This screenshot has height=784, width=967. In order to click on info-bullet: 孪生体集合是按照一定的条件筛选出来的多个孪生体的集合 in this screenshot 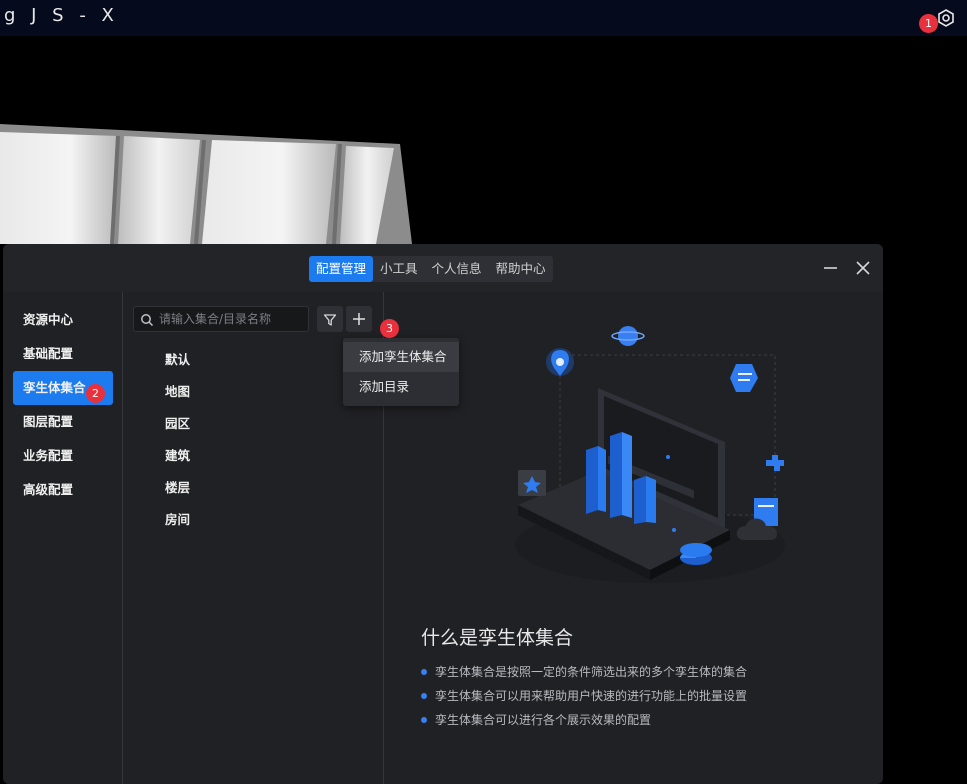, I will do `click(584, 671)`.